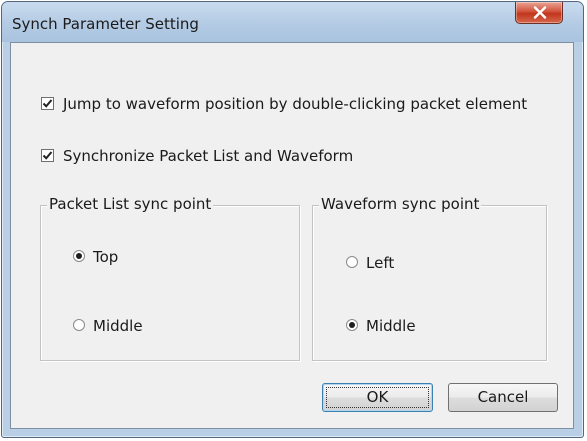 Image resolution: width=587 pixels, height=441 pixels. What do you see at coordinates (79, 325) in the screenshot?
I see `packet-middle-radio` at bounding box center [79, 325].